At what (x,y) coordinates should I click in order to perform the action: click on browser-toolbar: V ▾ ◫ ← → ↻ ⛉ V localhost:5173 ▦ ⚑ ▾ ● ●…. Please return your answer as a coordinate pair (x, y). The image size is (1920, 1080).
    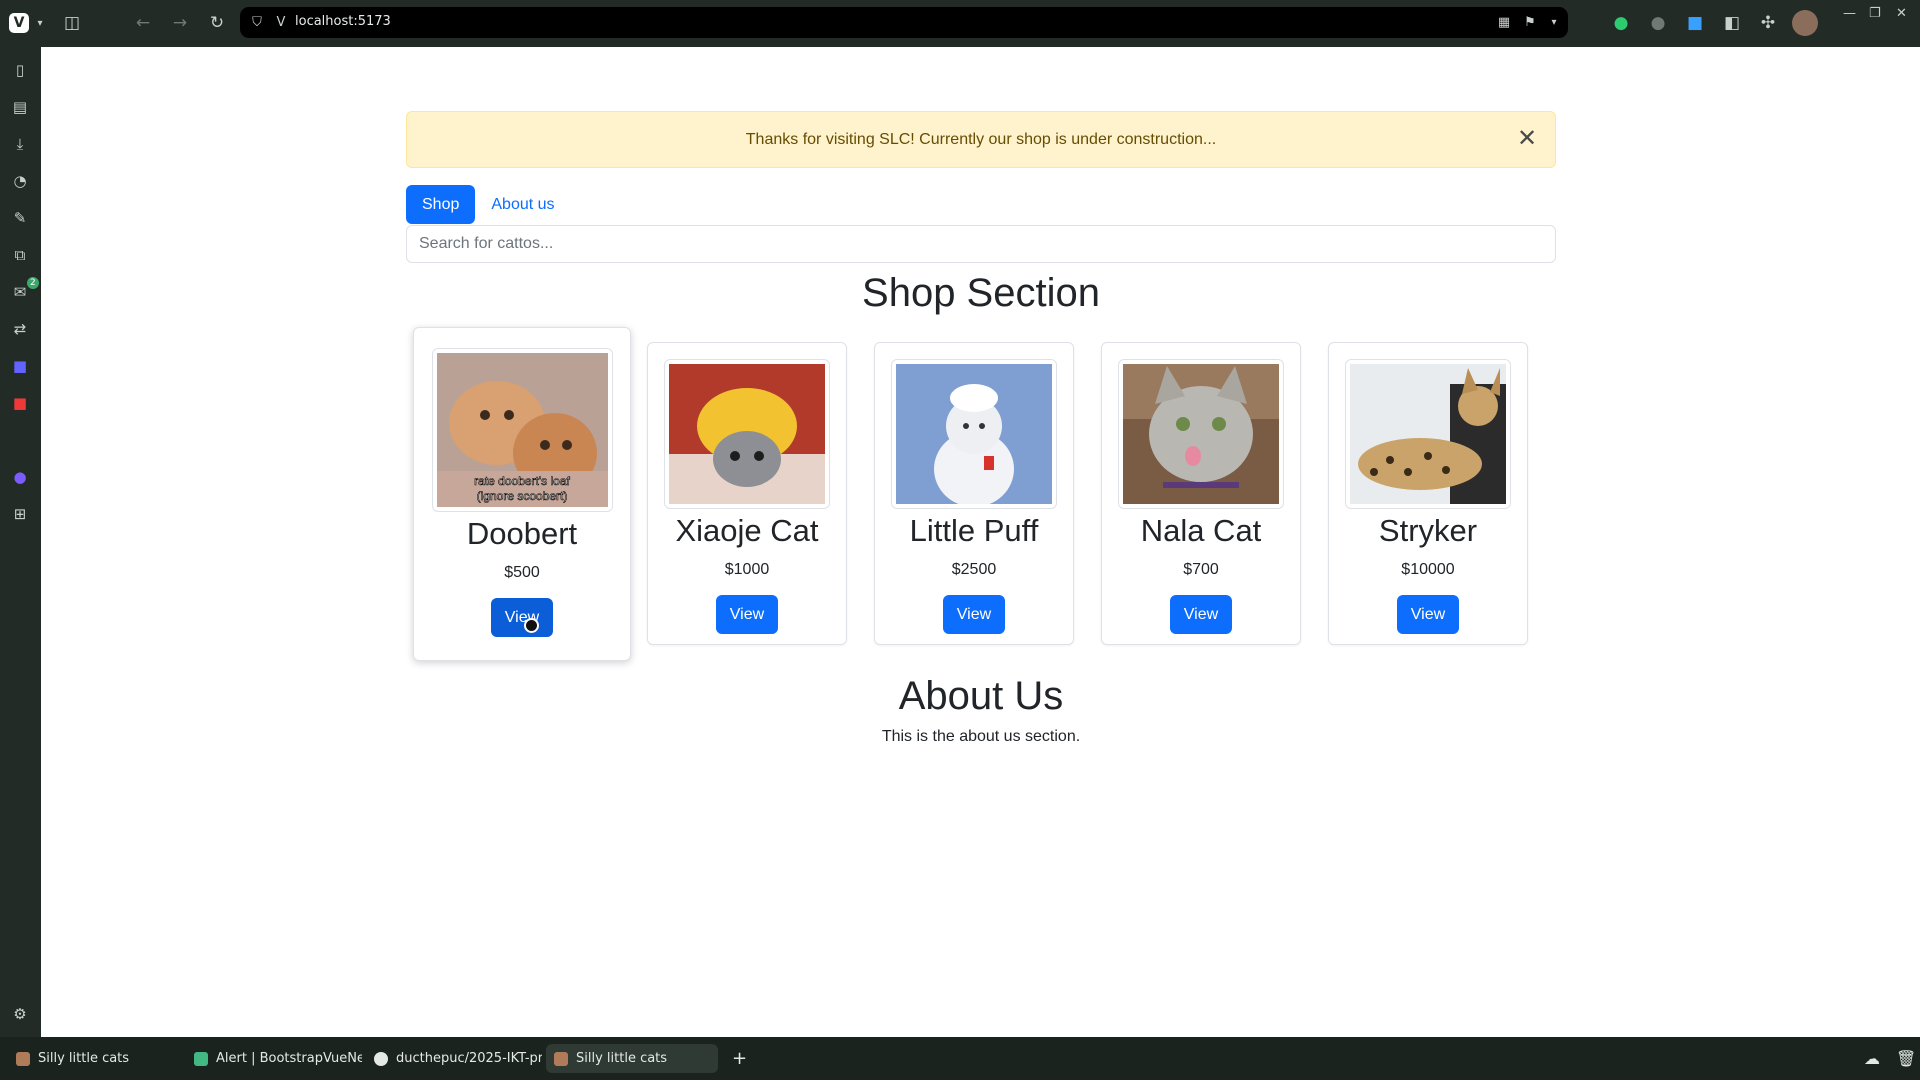
    Looking at the image, I should click on (960, 23).